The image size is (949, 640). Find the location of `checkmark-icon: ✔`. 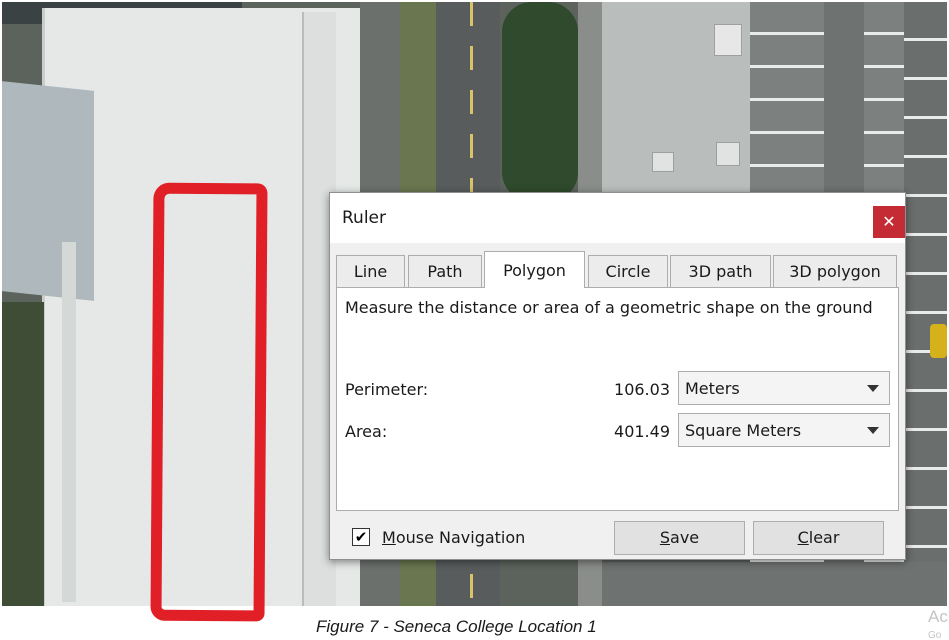

checkmark-icon: ✔ is located at coordinates (361, 537).